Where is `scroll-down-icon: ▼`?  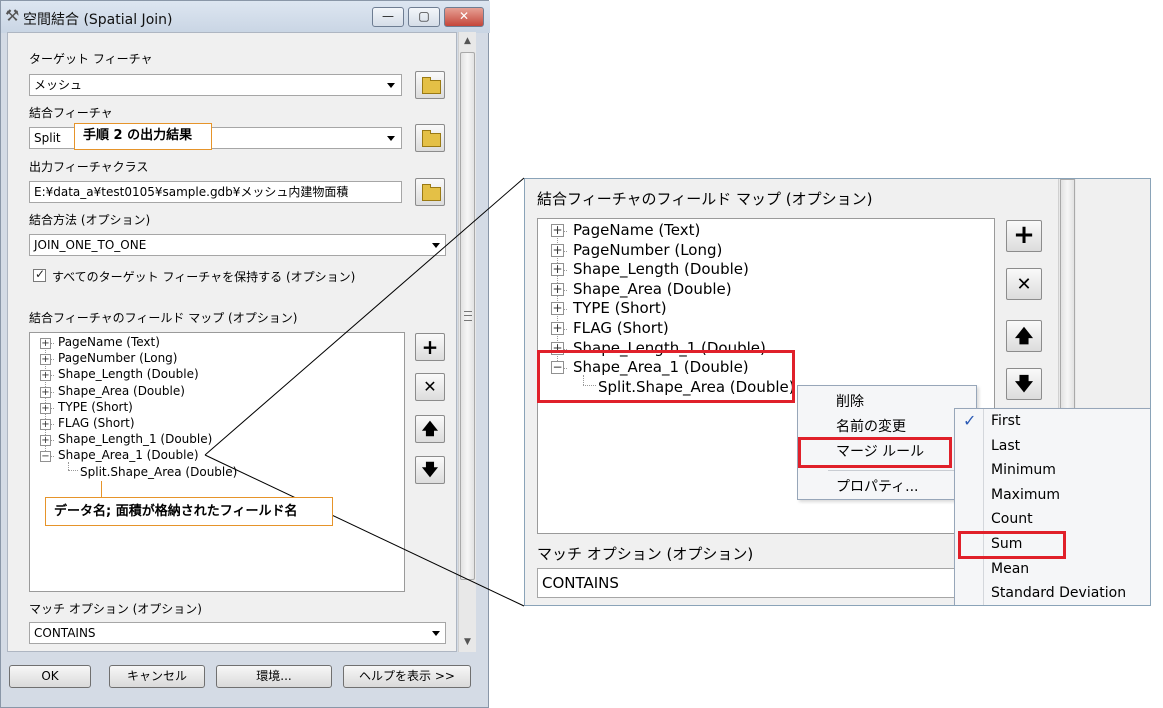 scroll-down-icon: ▼ is located at coordinates (467, 642).